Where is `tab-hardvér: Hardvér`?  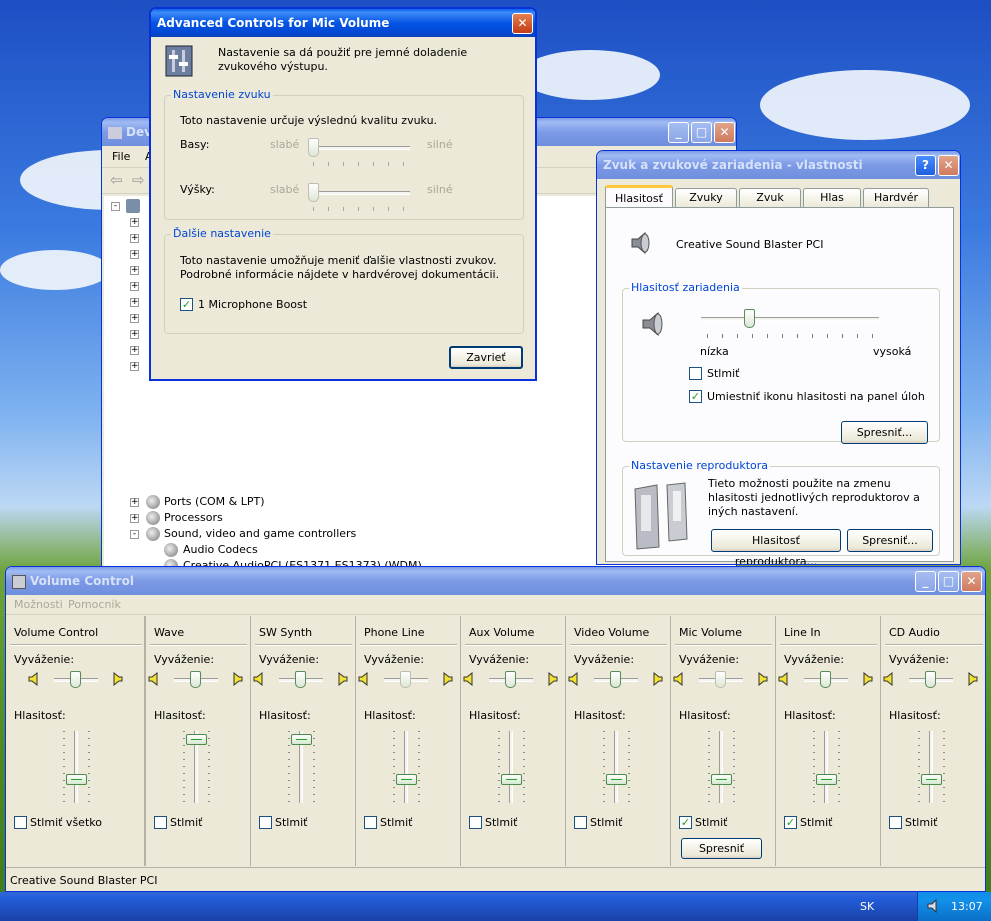 tab-hardvér: Hardvér is located at coordinates (896, 197).